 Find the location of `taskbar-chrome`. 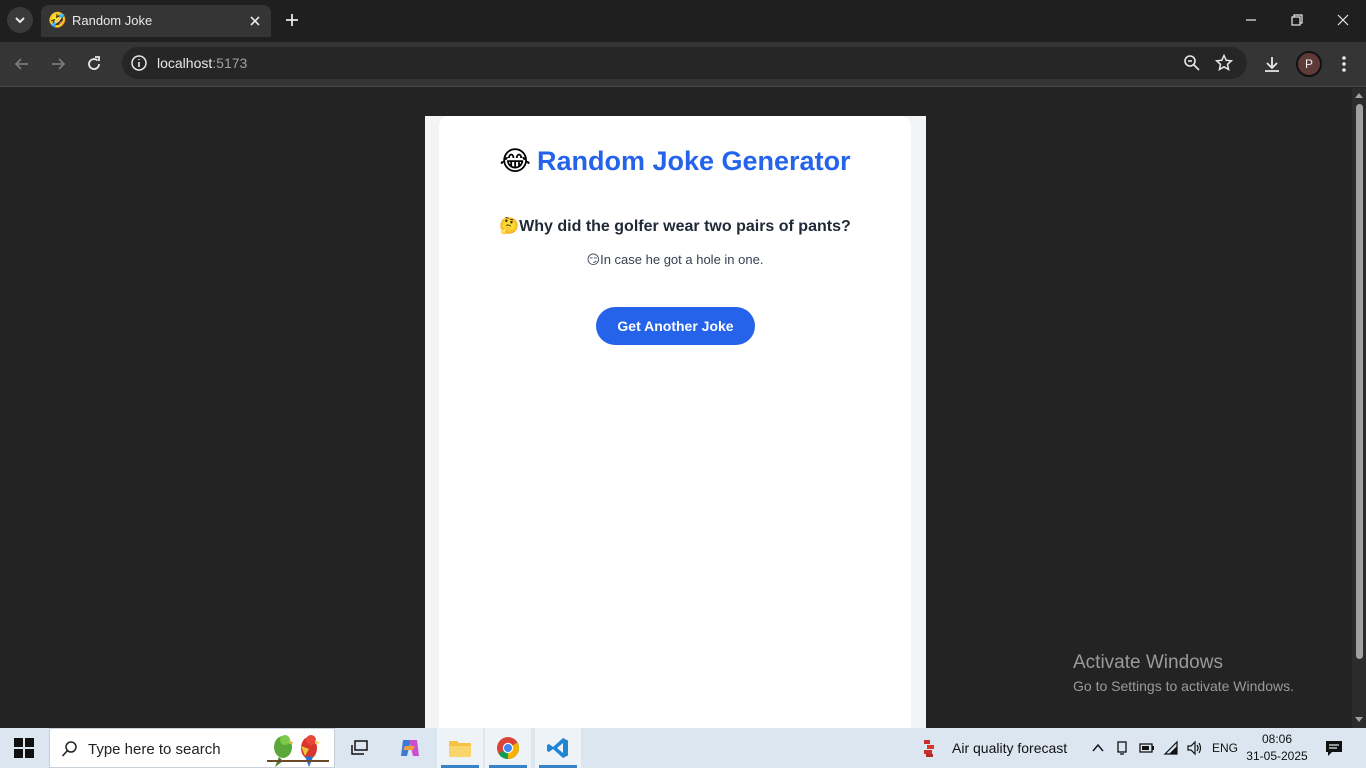

taskbar-chrome is located at coordinates (508, 748).